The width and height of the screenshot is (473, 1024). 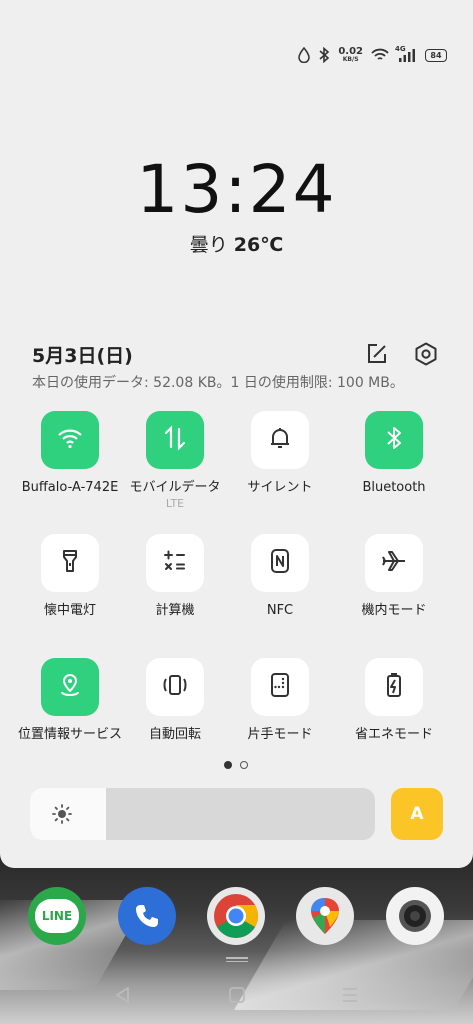 I want to click on airplane-icon, so click(x=394, y=563).